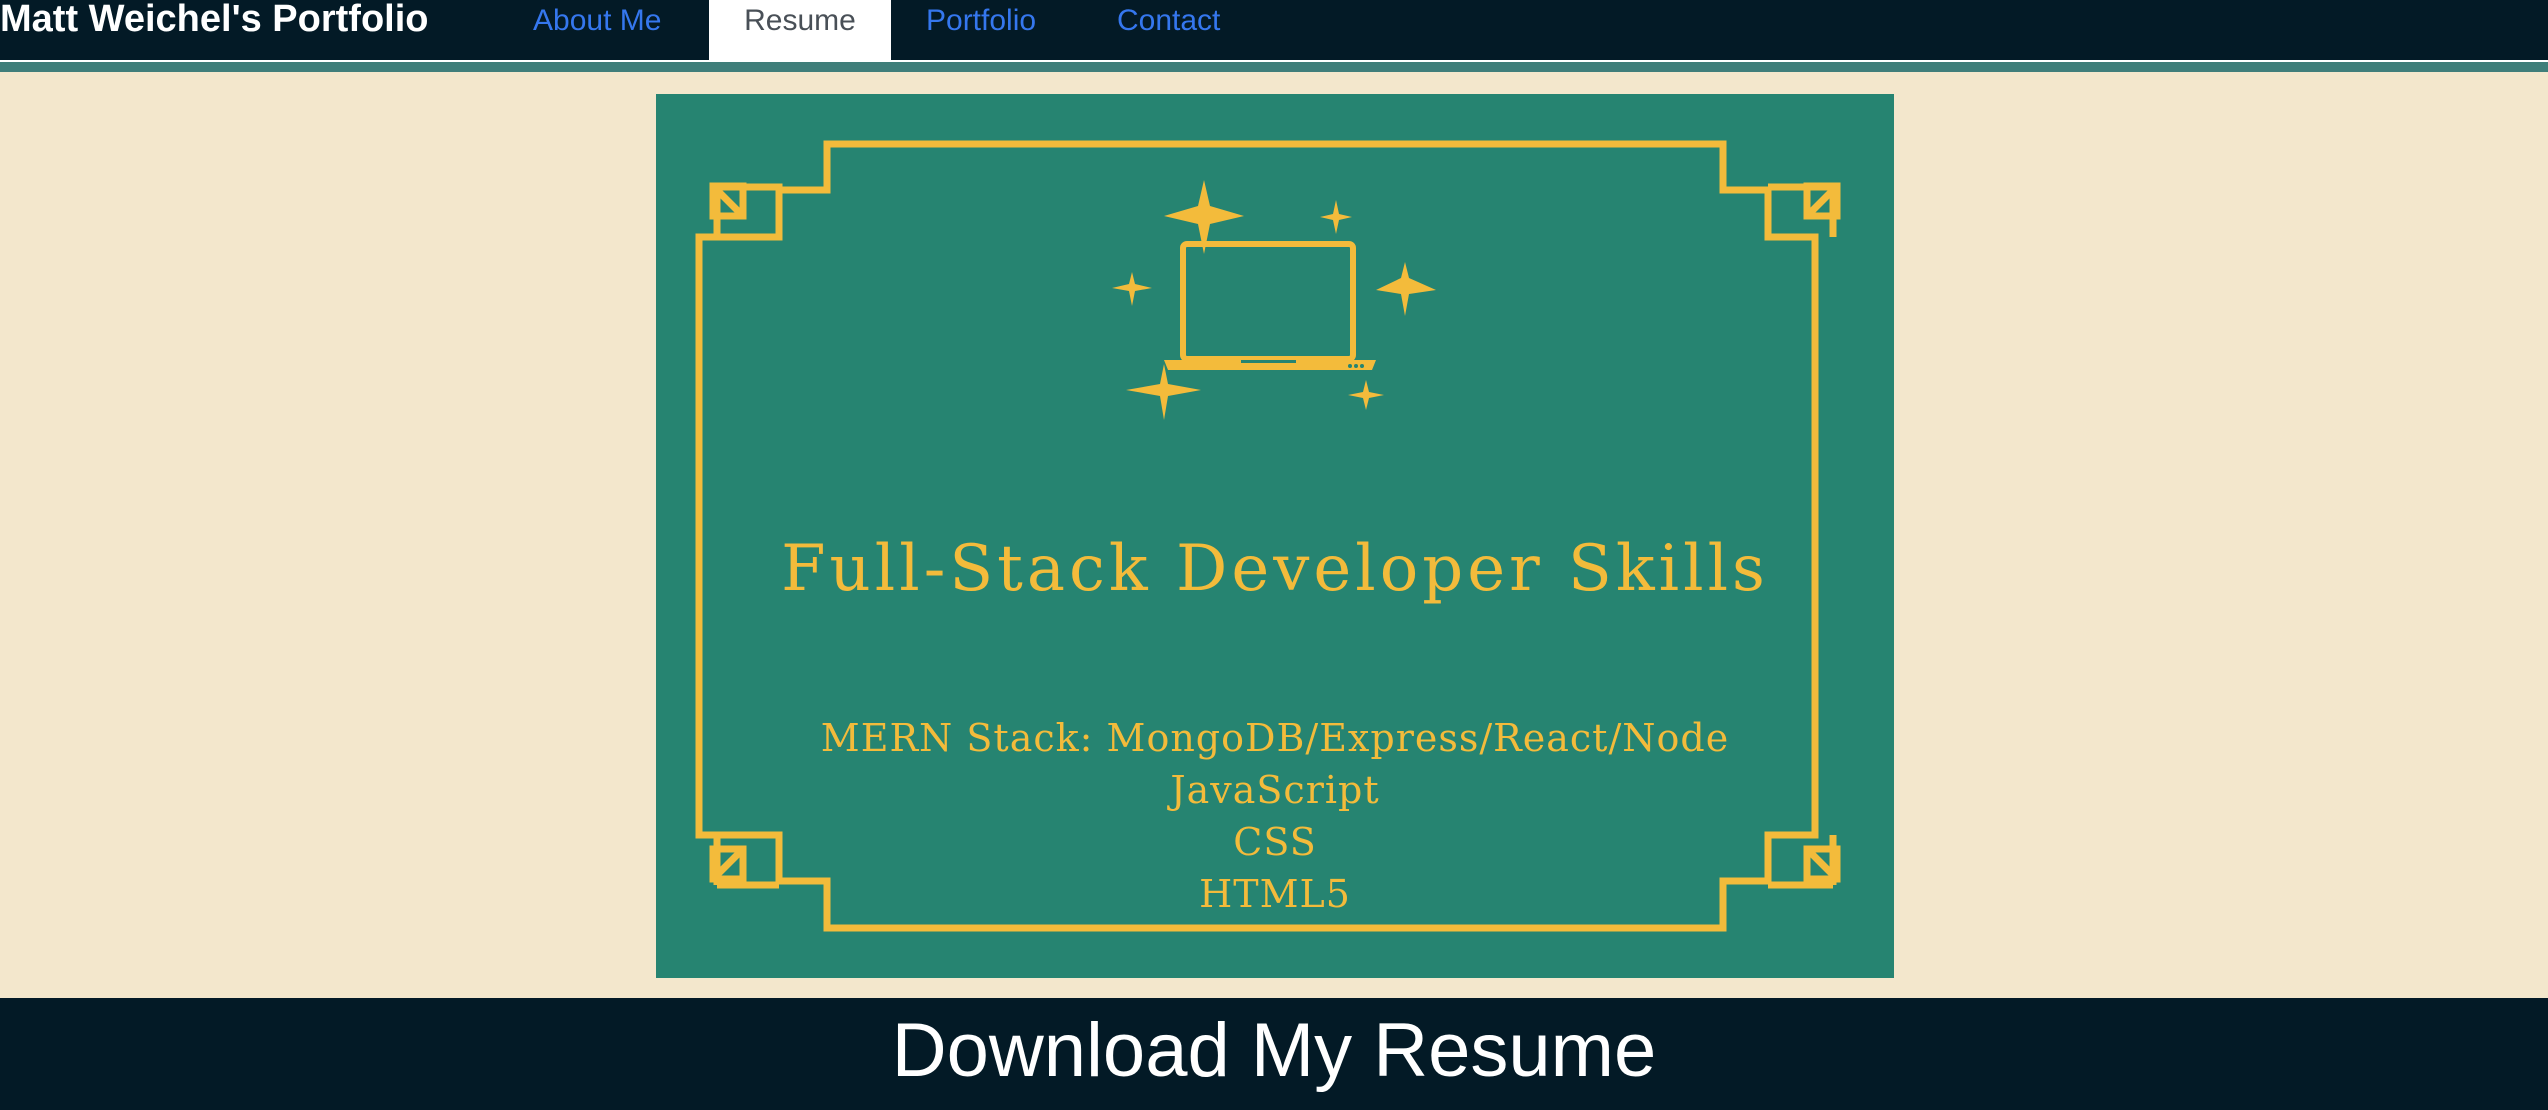 This screenshot has width=2548, height=1110. Describe the element at coordinates (1274, 1051) in the screenshot. I see `download-resume-link: Download My Resume` at that location.